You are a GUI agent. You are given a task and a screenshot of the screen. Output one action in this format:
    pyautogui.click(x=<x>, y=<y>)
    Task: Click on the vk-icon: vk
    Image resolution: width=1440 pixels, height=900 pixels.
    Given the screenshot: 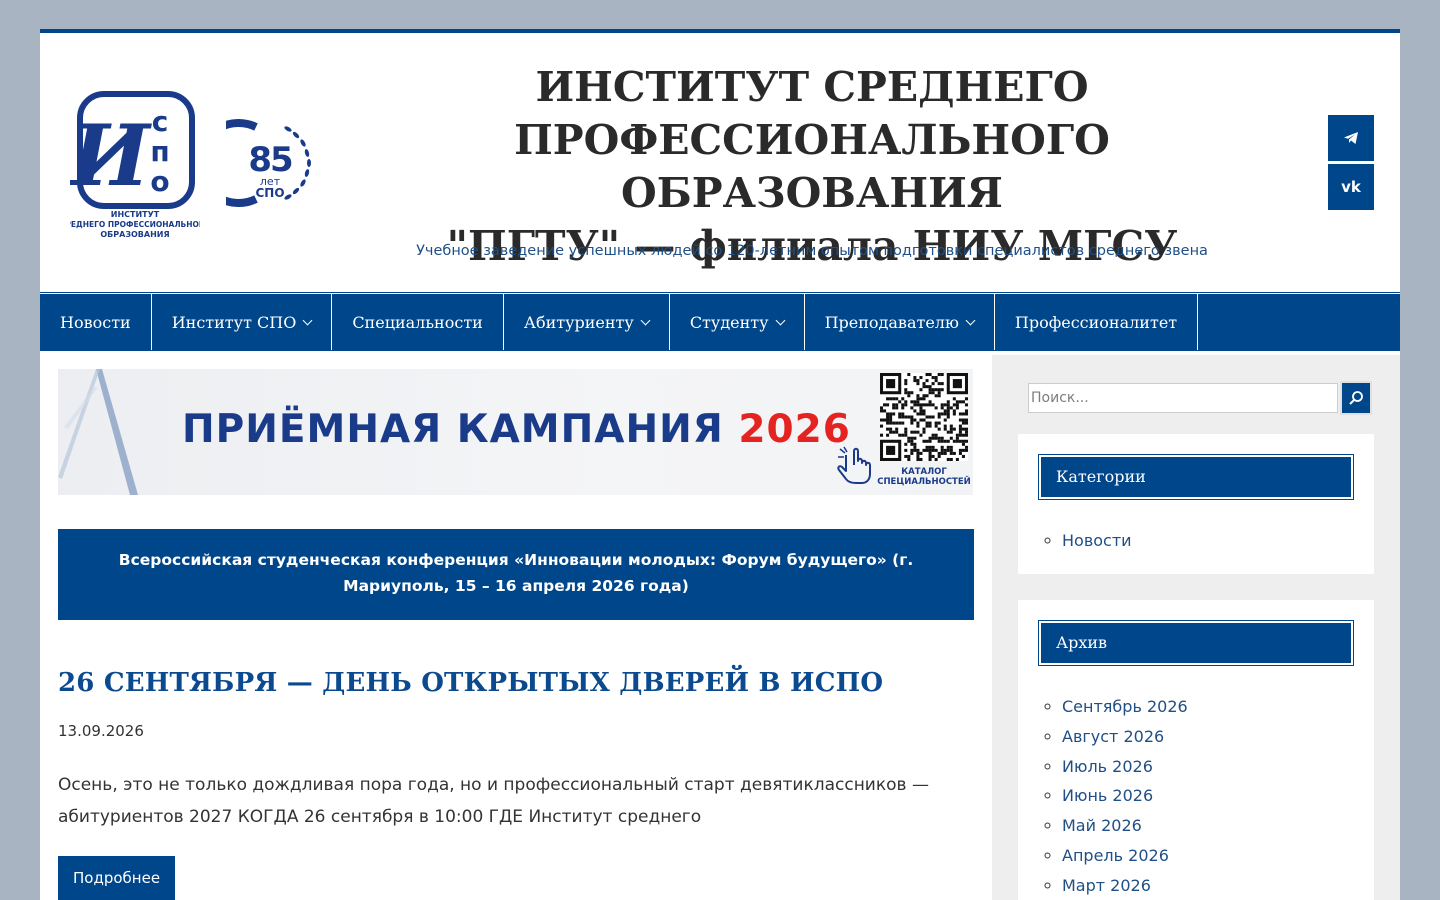 What is the action you would take?
    pyautogui.click(x=1351, y=187)
    